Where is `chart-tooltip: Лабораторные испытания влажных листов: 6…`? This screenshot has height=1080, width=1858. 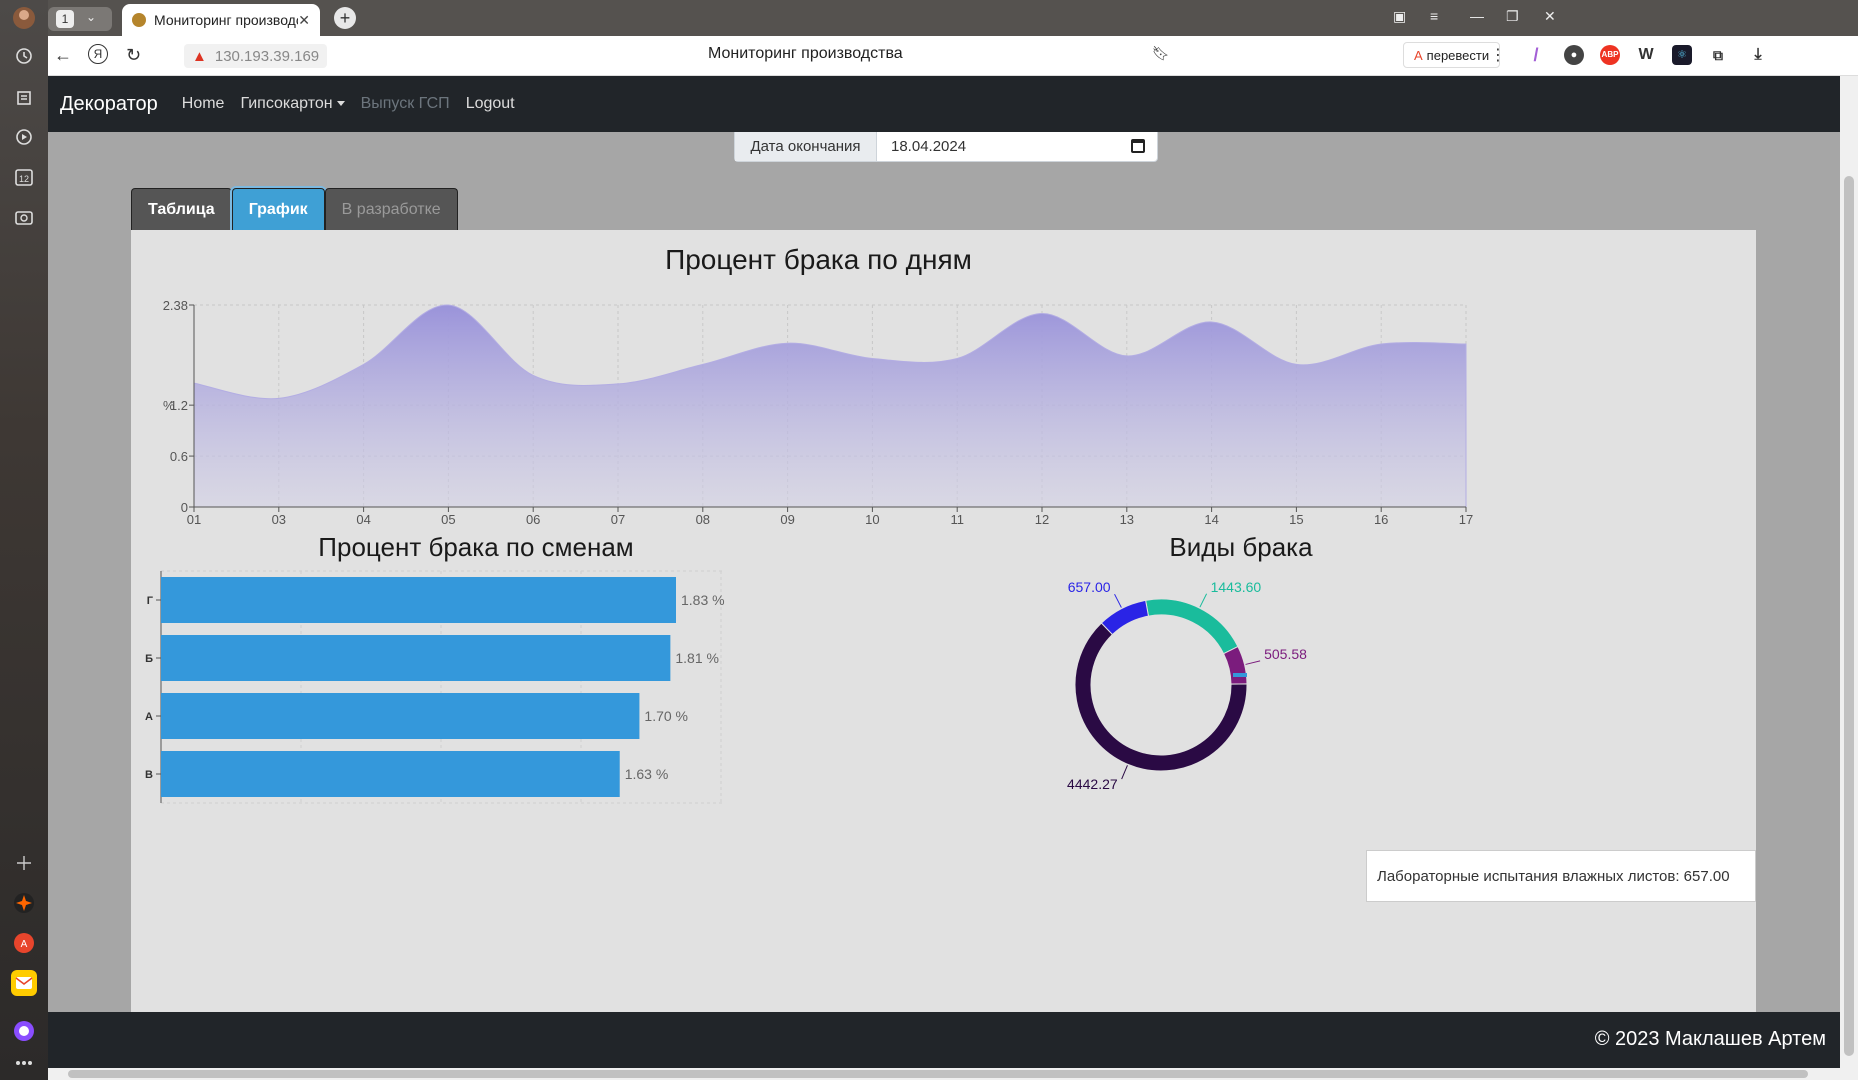 chart-tooltip: Лабораторные испытания влажных листов: 6… is located at coordinates (1561, 876).